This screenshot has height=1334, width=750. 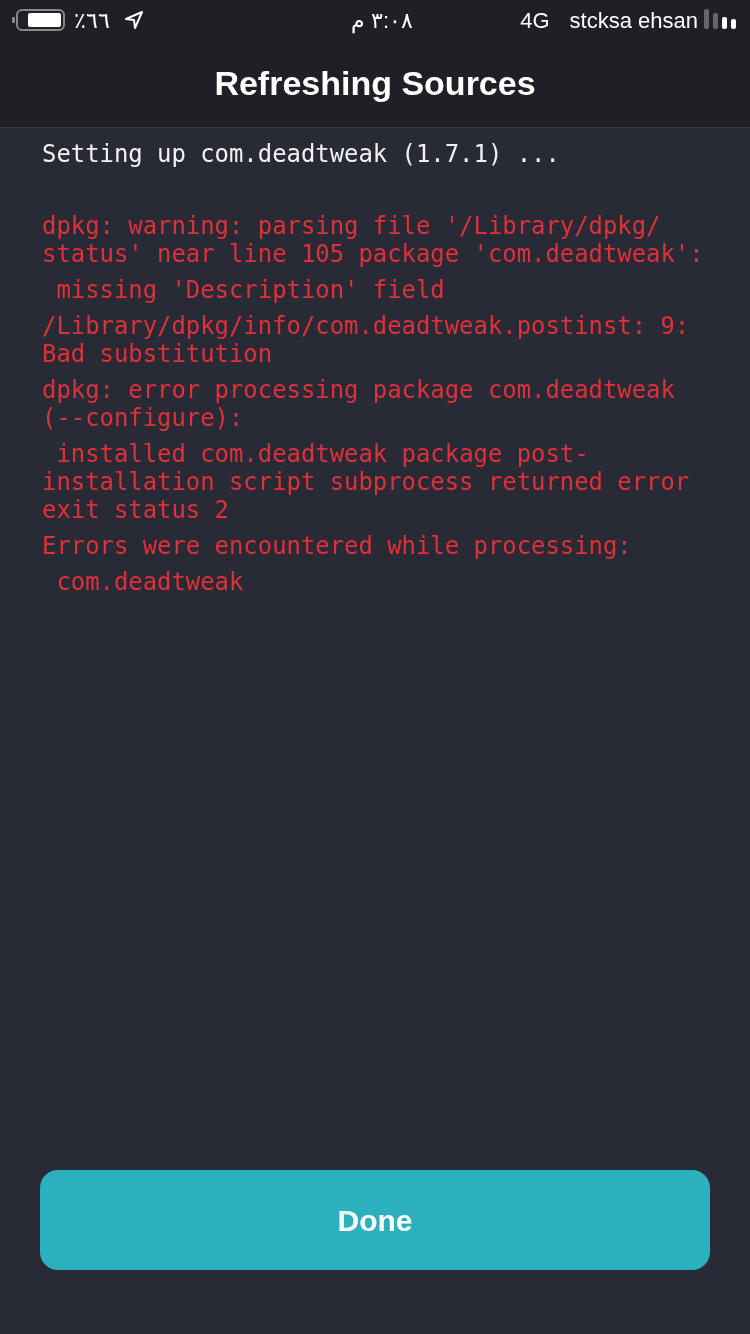 I want to click on status-time: ٣:٠٨ م, so click(x=382, y=21).